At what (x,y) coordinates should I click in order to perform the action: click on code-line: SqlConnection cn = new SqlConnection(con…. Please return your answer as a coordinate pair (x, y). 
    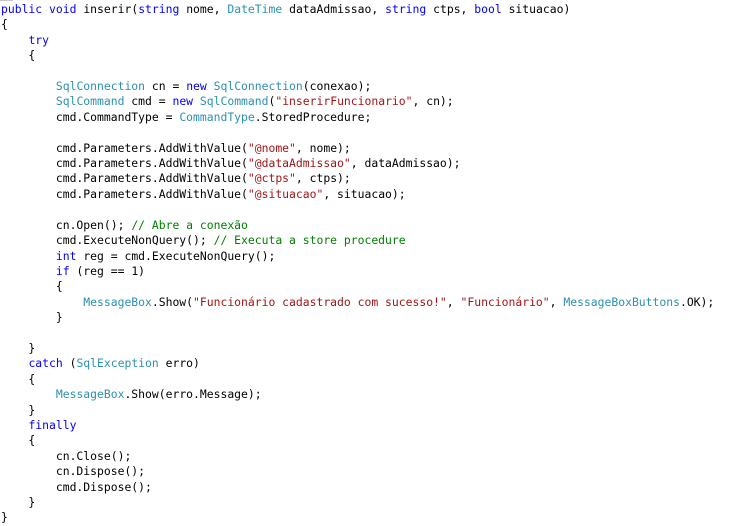
    Looking at the image, I should click on (364, 86).